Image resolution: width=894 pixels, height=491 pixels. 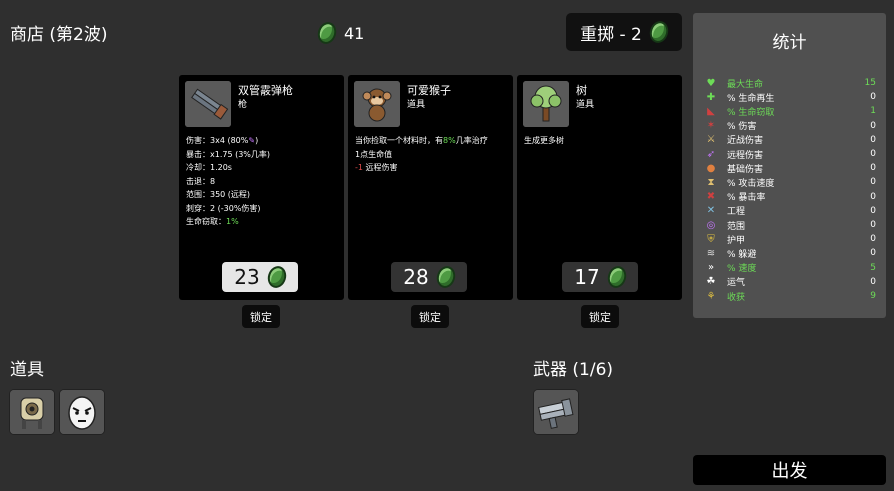 What do you see at coordinates (263, 222) in the screenshot?
I see `description-line: 生命窃取：1%` at bounding box center [263, 222].